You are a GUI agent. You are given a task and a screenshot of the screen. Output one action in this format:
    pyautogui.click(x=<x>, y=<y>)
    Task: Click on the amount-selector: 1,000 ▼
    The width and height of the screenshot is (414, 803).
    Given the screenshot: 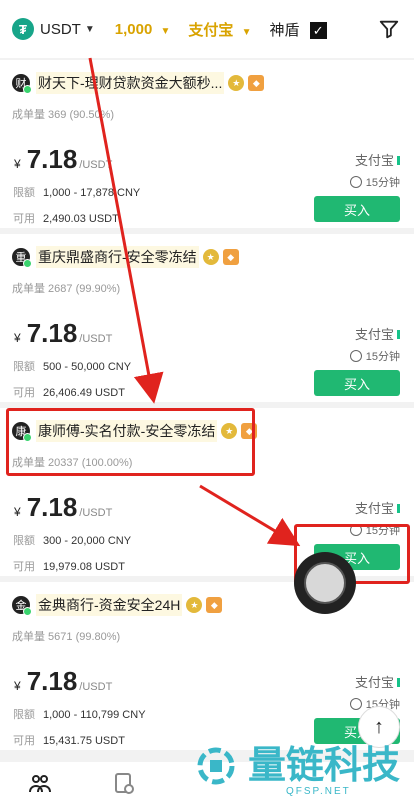 What is the action you would take?
    pyautogui.click(x=143, y=29)
    